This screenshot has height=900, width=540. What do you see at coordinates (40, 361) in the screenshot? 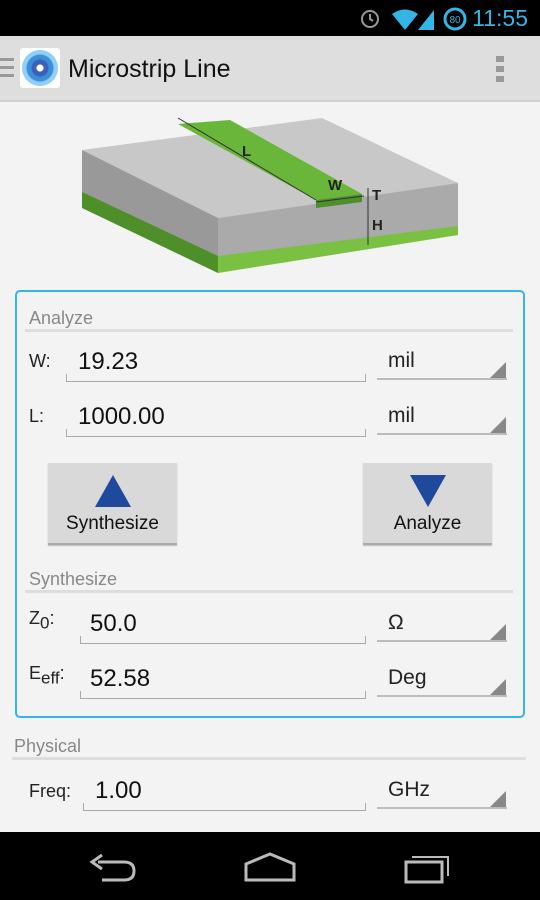
I see `w-label: W:` at bounding box center [40, 361].